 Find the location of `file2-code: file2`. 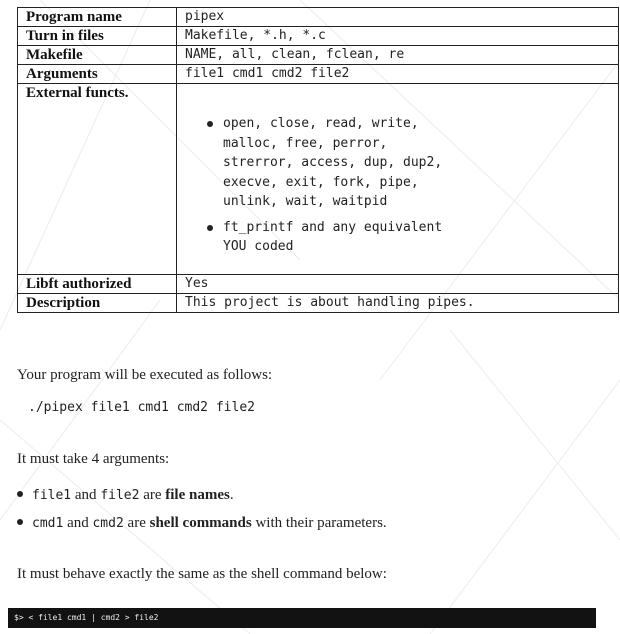

file2-code: file2 is located at coordinates (120, 495).